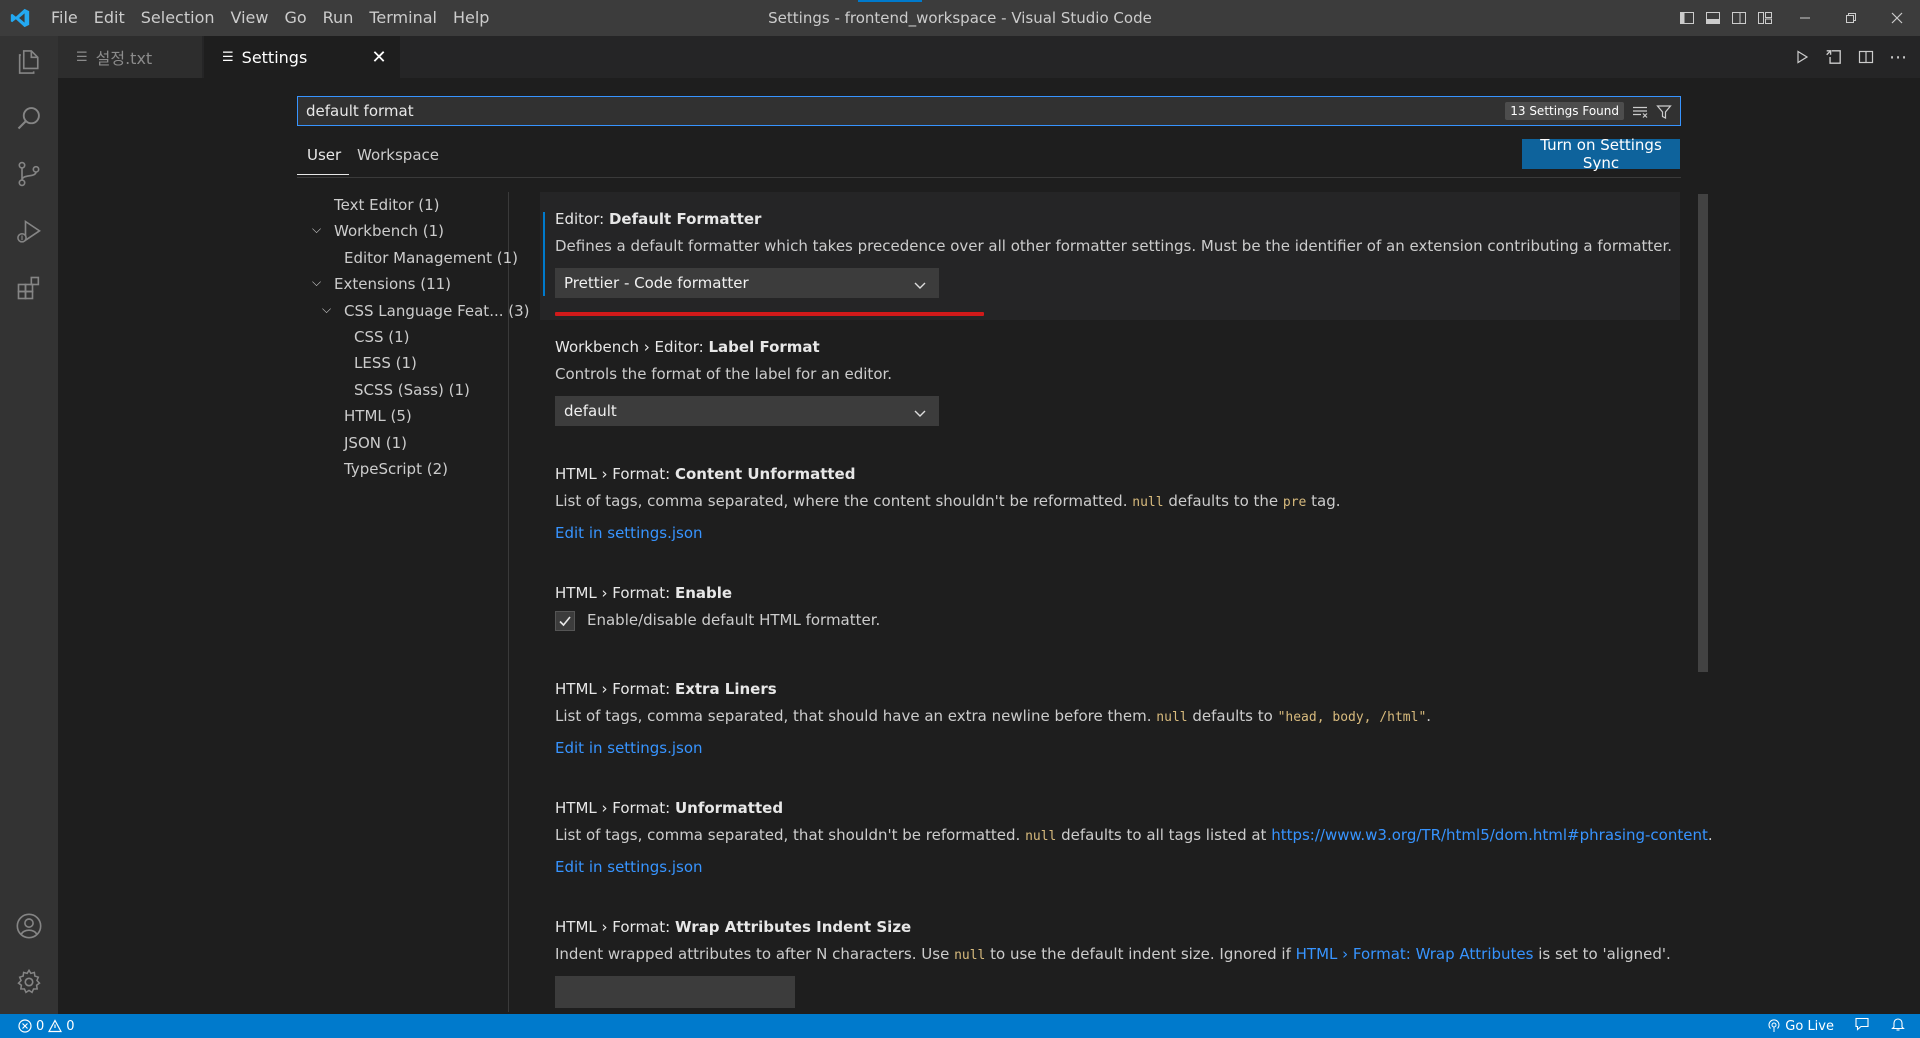  I want to click on toc-item-typescript: TypeScript (2), so click(396, 469).